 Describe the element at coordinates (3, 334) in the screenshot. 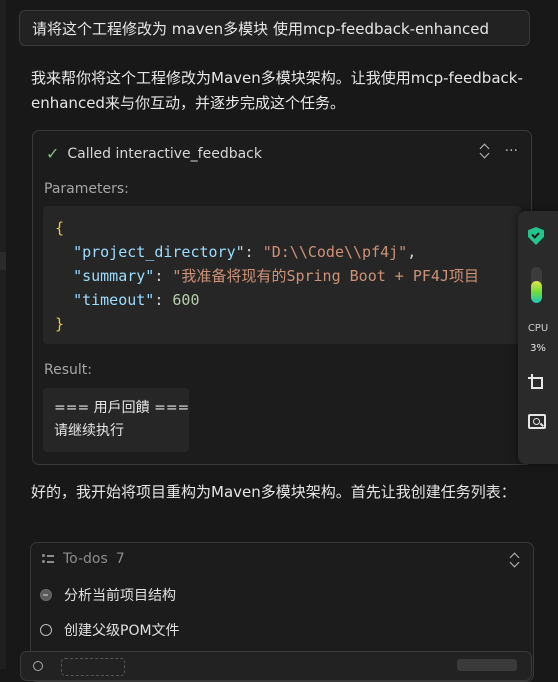

I see `left-edge` at that location.